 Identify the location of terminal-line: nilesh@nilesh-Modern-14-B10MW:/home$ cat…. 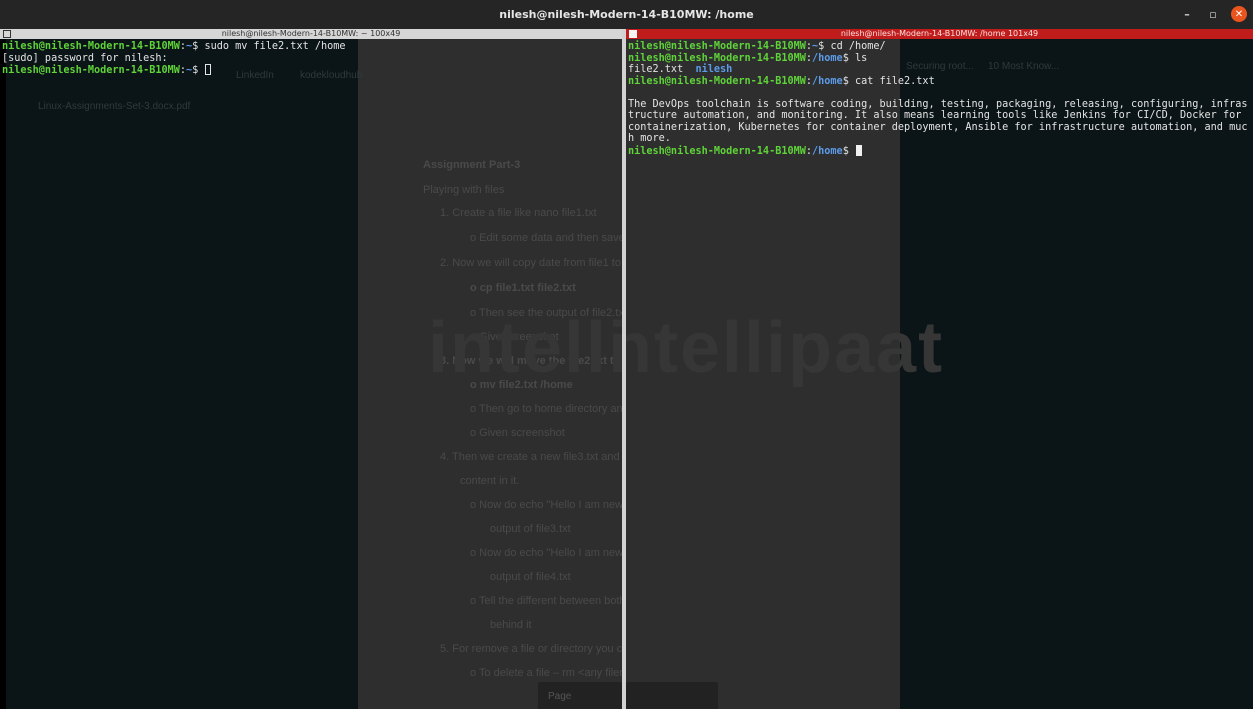
(939, 82).